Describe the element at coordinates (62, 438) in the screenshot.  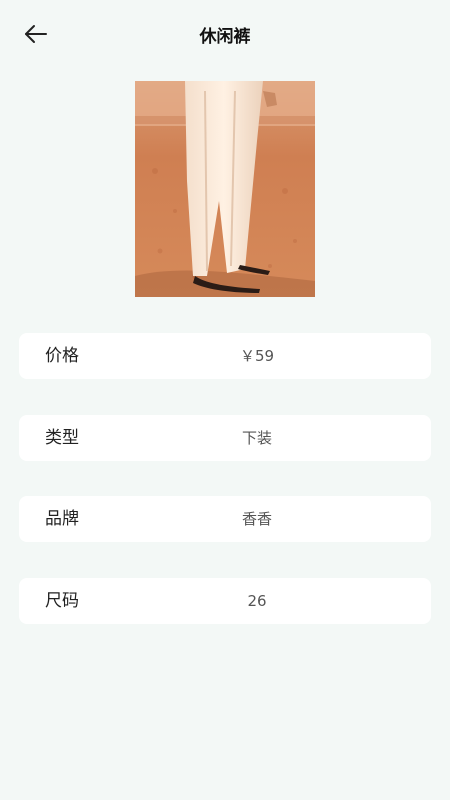
I see `detail-label: 类型` at that location.